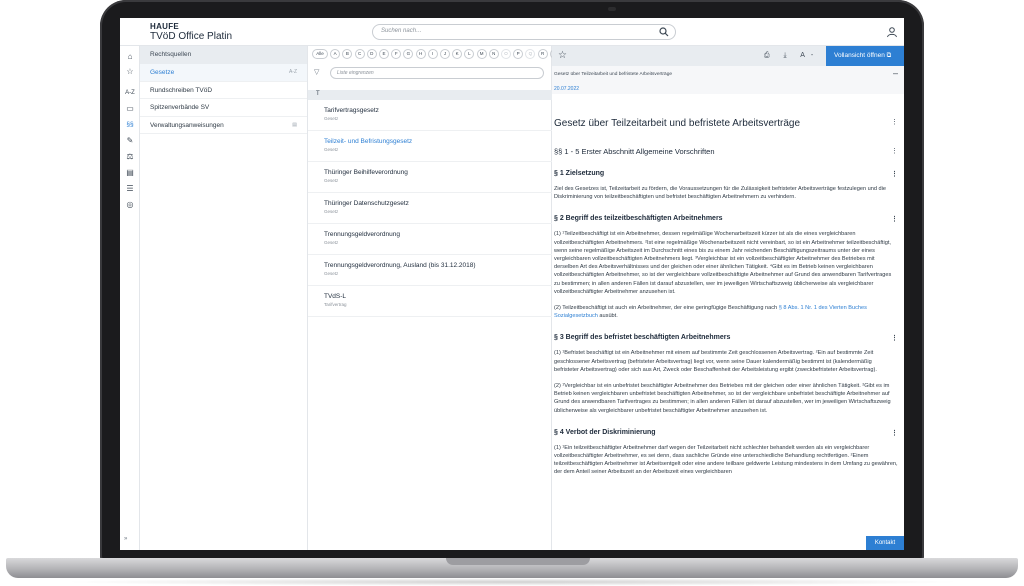 The image size is (1024, 586). Describe the element at coordinates (493, 54) in the screenshot. I see `letter-filter-n: N` at that location.